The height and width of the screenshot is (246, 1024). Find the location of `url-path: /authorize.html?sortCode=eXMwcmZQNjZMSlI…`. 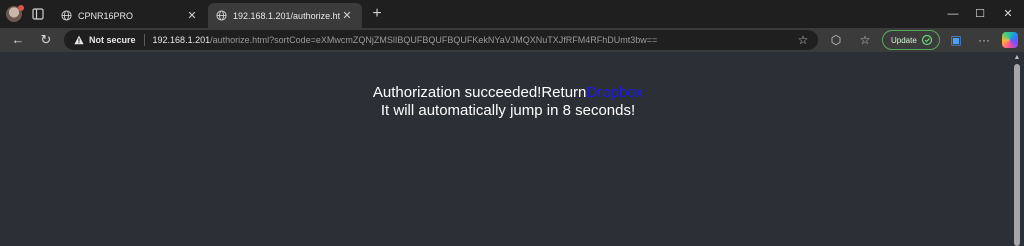

url-path: /authorize.html?sortCode=eXMwcmZQNjZMSlI… is located at coordinates (434, 40).